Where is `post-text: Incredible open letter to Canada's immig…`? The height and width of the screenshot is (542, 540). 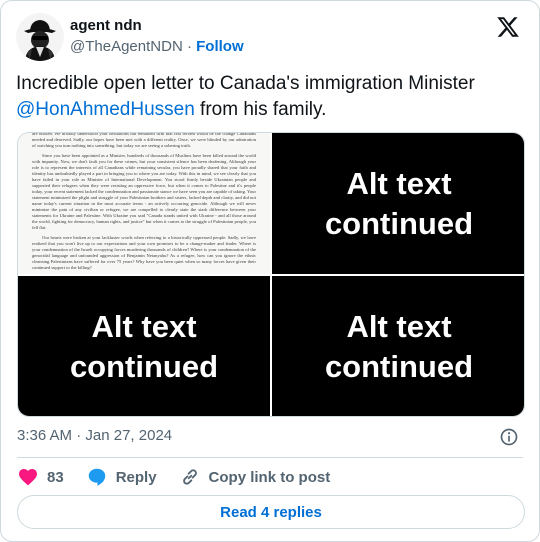 post-text: Incredible open letter to Canada's immig… is located at coordinates (268, 97).